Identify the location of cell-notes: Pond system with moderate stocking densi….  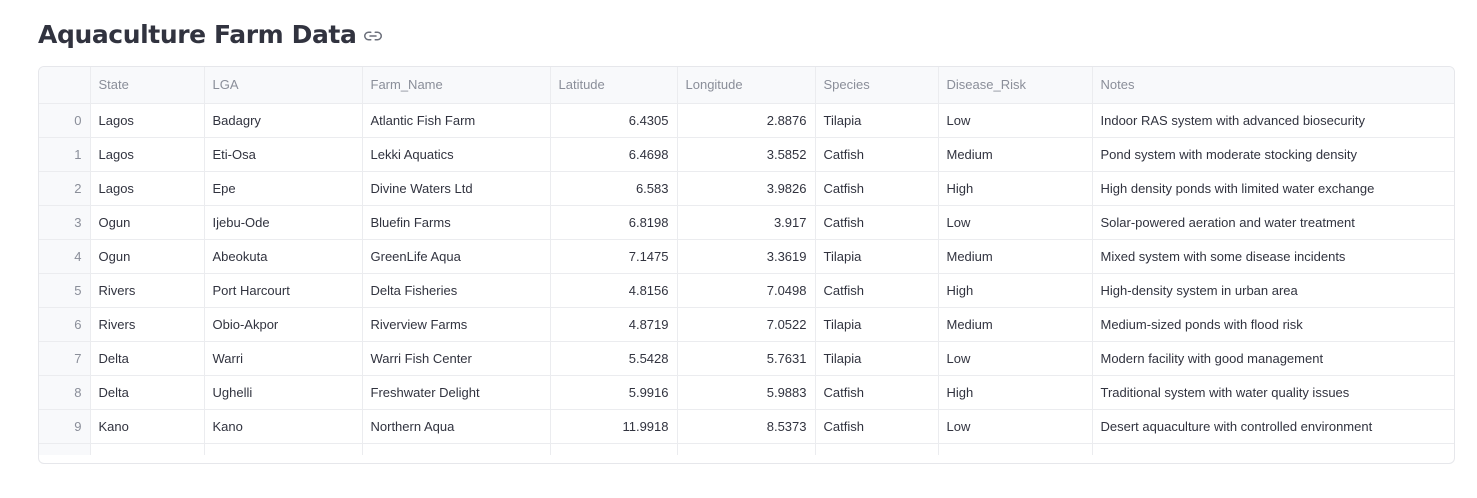
(1273, 154).